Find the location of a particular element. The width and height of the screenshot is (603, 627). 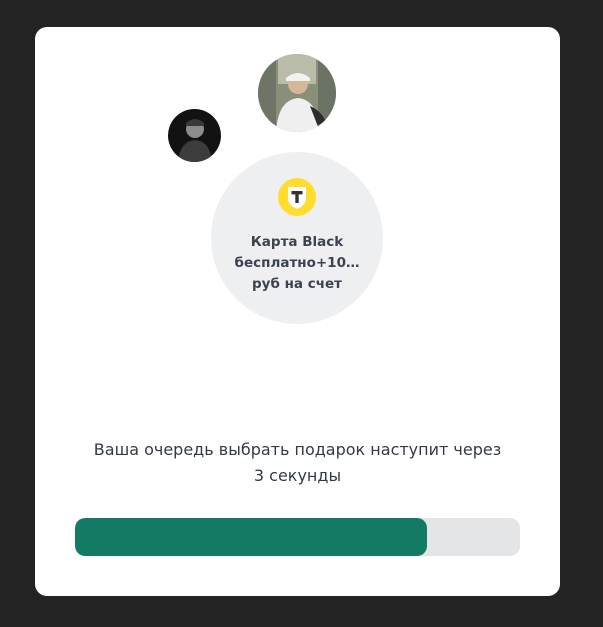

offer-title: Карта Black бесплатно+10… руб на счет is located at coordinates (297, 263).